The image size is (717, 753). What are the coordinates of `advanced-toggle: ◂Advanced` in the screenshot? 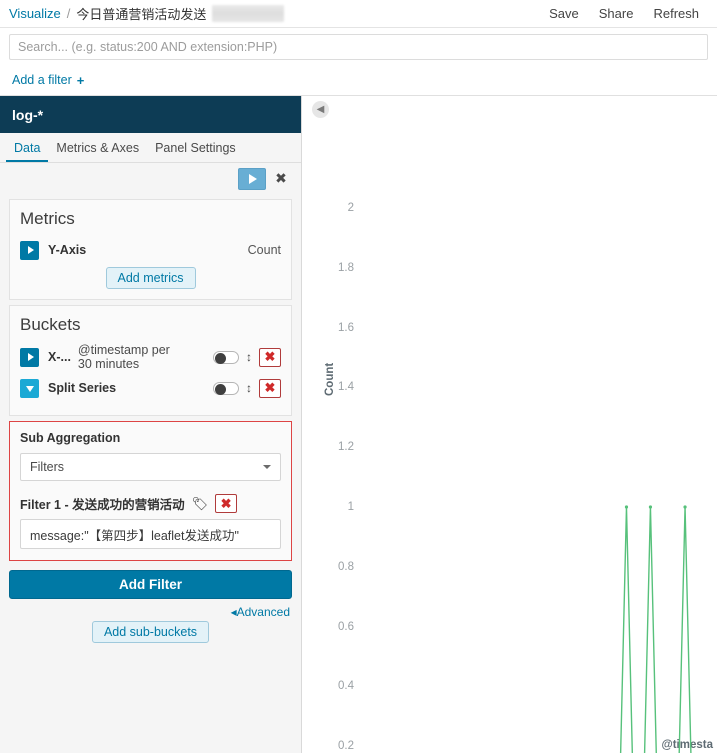 It's located at (260, 612).